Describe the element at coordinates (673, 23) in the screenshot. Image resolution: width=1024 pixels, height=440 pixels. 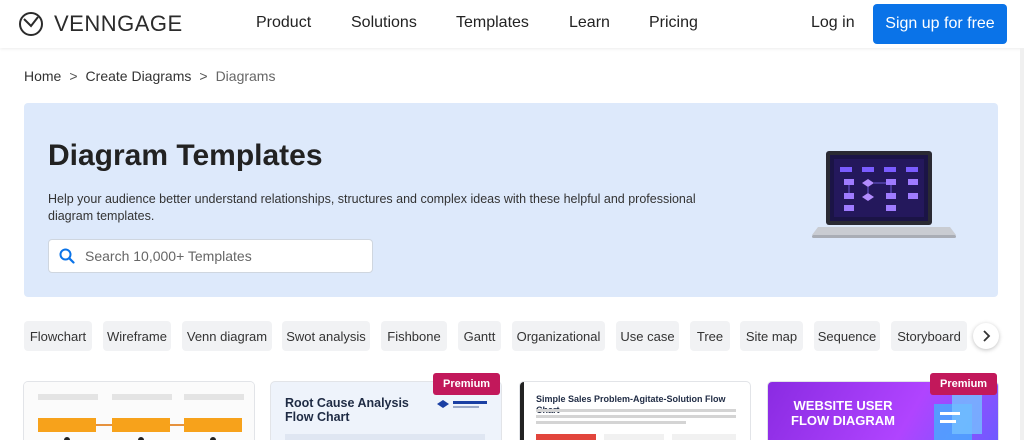
I see `nav-pricing: Pricing` at that location.